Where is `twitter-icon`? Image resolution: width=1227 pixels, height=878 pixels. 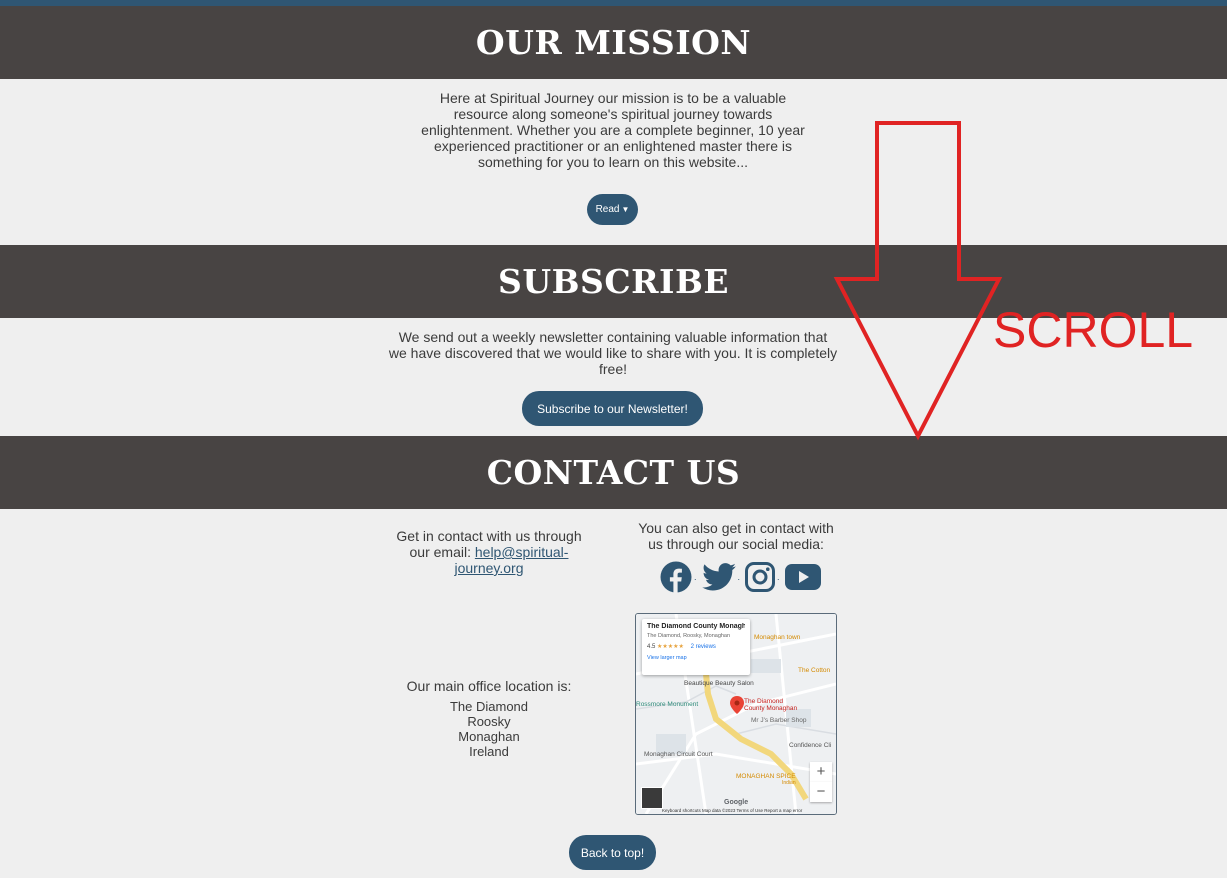
twitter-icon is located at coordinates (718, 577).